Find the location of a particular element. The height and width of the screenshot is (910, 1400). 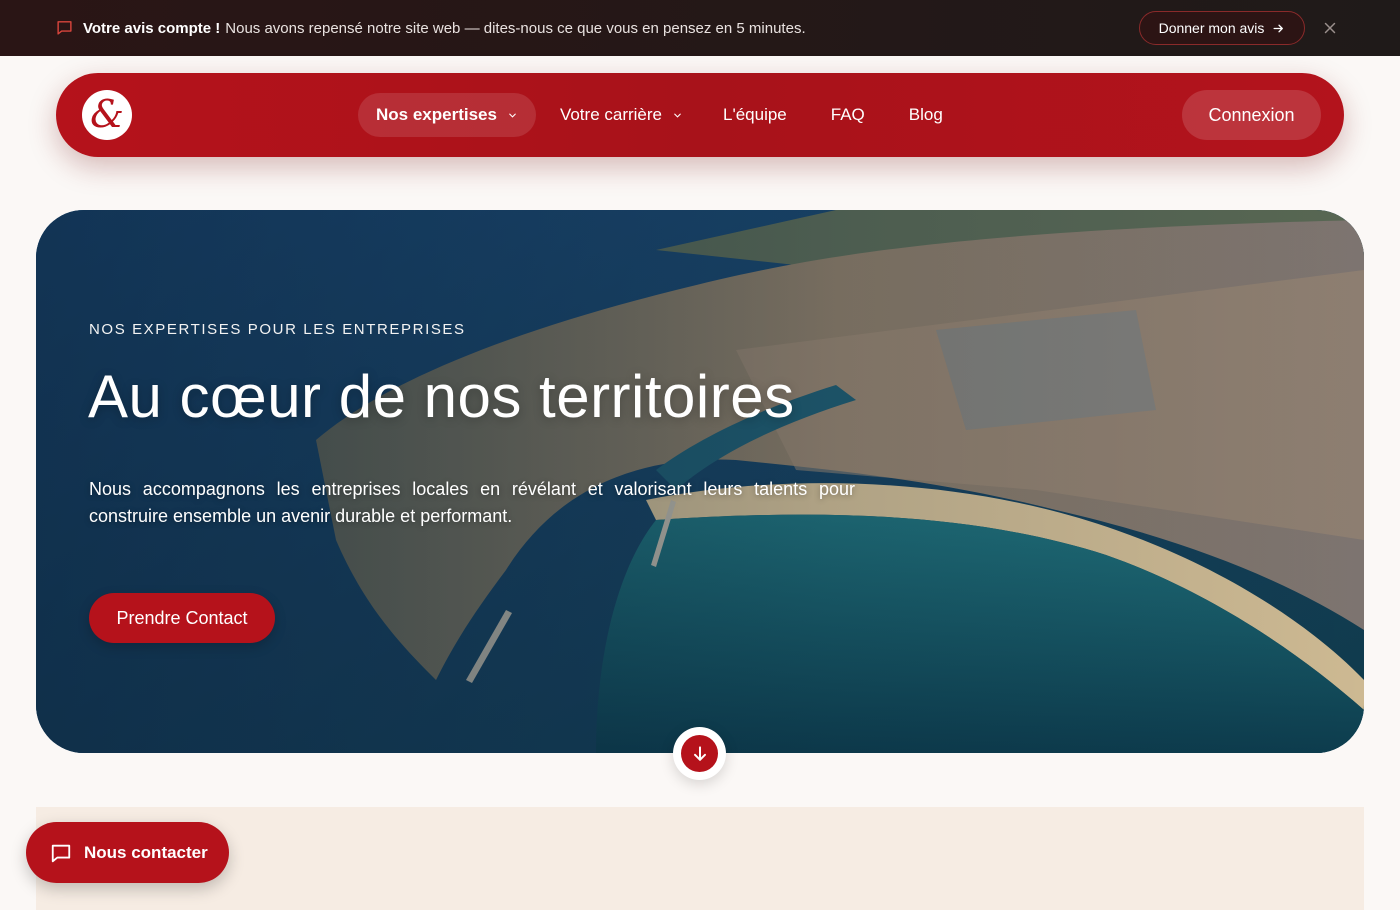

nav-item-equipe: L'équipe is located at coordinates (755, 115).